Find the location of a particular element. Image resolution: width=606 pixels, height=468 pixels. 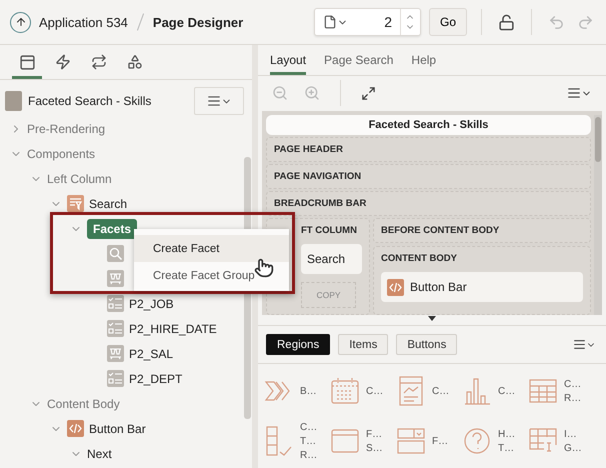

region-label: FT COLUMN is located at coordinates (329, 230).